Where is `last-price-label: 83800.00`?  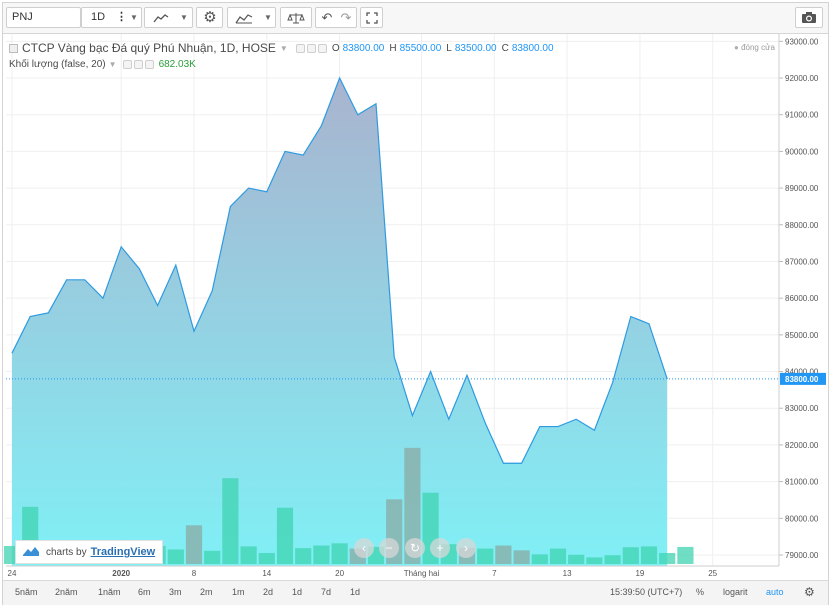 last-price-label: 83800.00 is located at coordinates (802, 379).